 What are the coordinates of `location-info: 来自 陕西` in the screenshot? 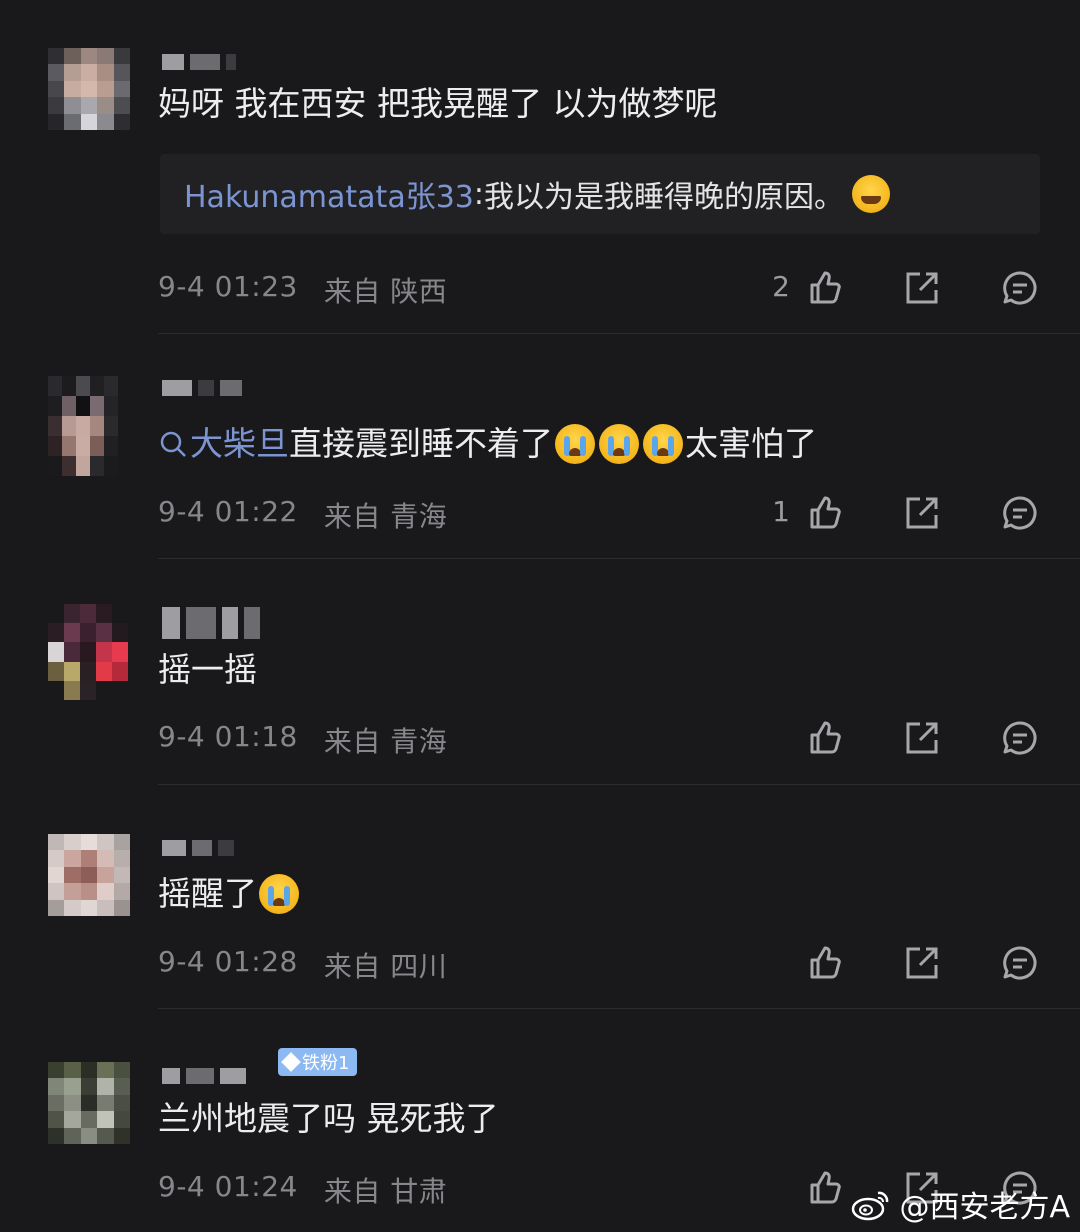 It's located at (385, 291).